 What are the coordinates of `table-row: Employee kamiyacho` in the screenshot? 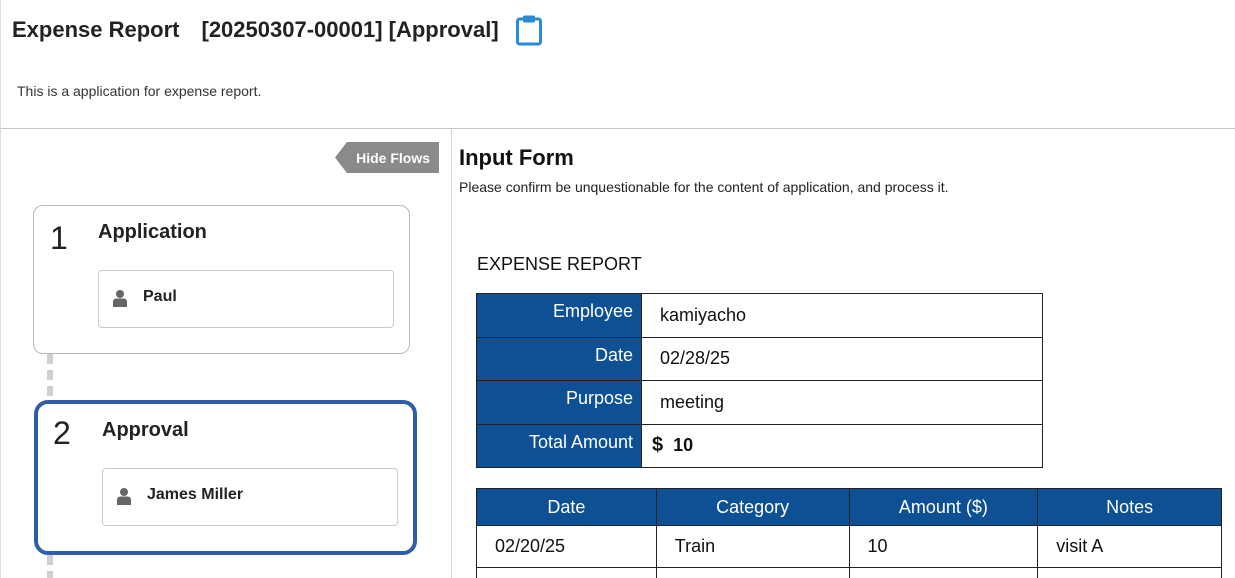 It's located at (759, 315).